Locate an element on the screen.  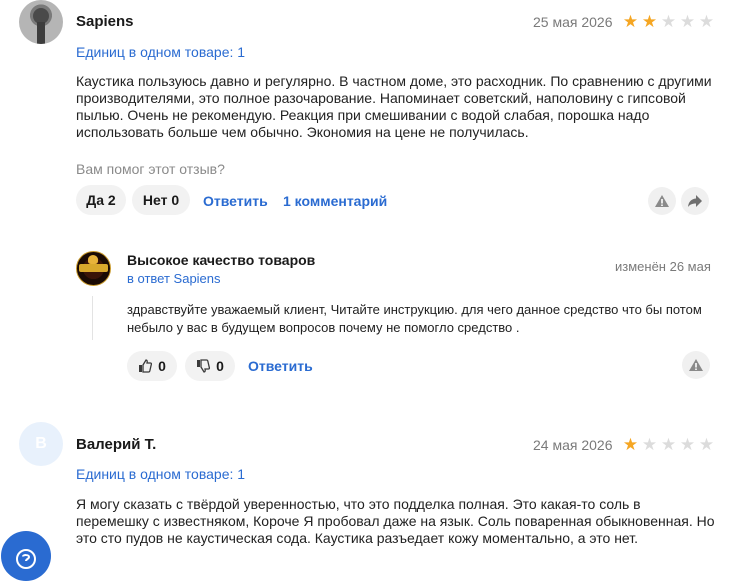
chat-help-icon is located at coordinates (26, 559).